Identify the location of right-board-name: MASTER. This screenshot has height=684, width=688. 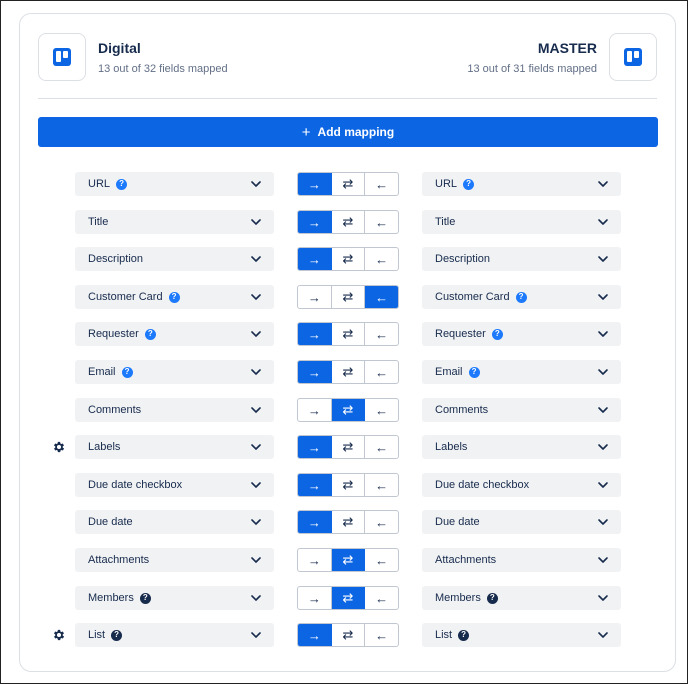
(567, 48).